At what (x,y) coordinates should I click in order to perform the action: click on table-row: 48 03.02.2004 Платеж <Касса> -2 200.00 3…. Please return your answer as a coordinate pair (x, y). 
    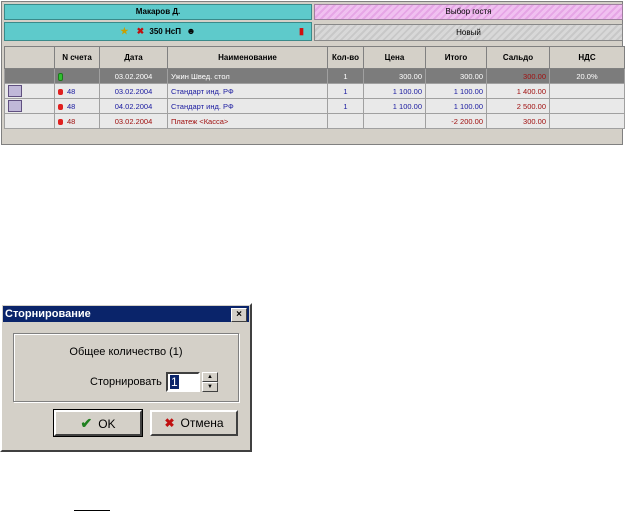
    Looking at the image, I should click on (314, 121).